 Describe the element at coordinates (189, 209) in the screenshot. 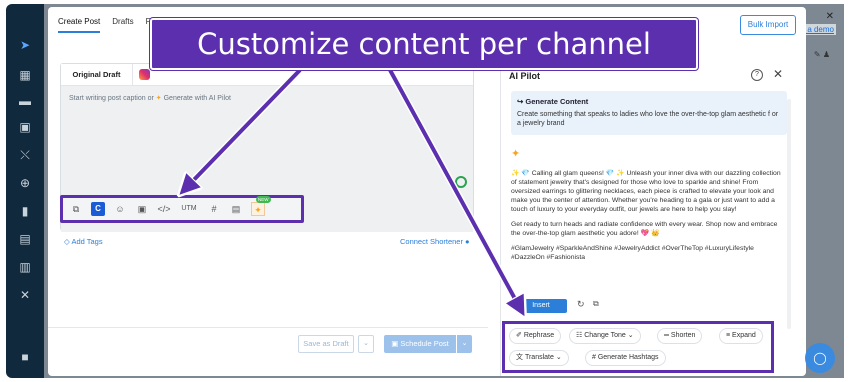

I see `utm-button: UTM` at that location.